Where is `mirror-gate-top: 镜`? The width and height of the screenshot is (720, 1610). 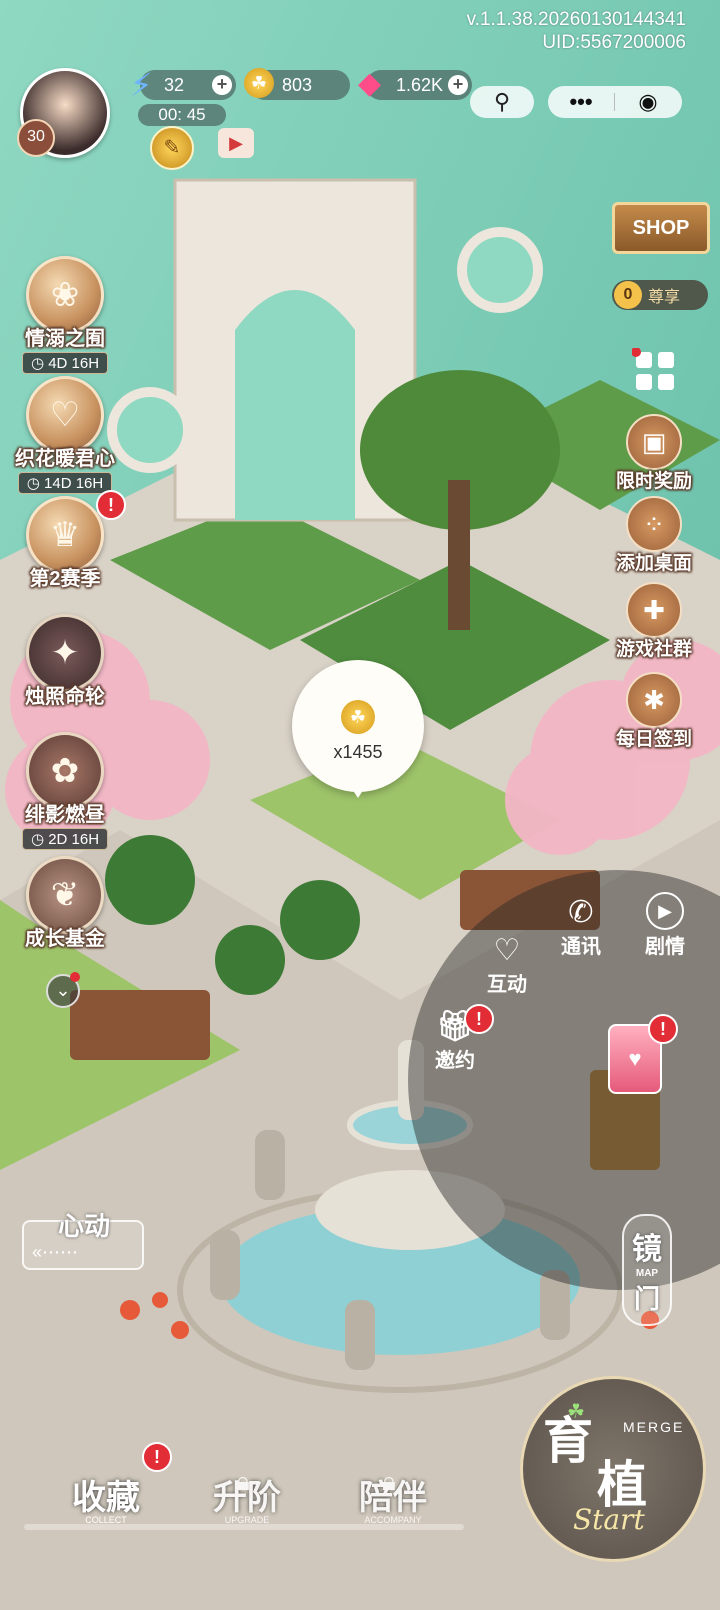
mirror-gate-top: 镜 is located at coordinates (647, 1249).